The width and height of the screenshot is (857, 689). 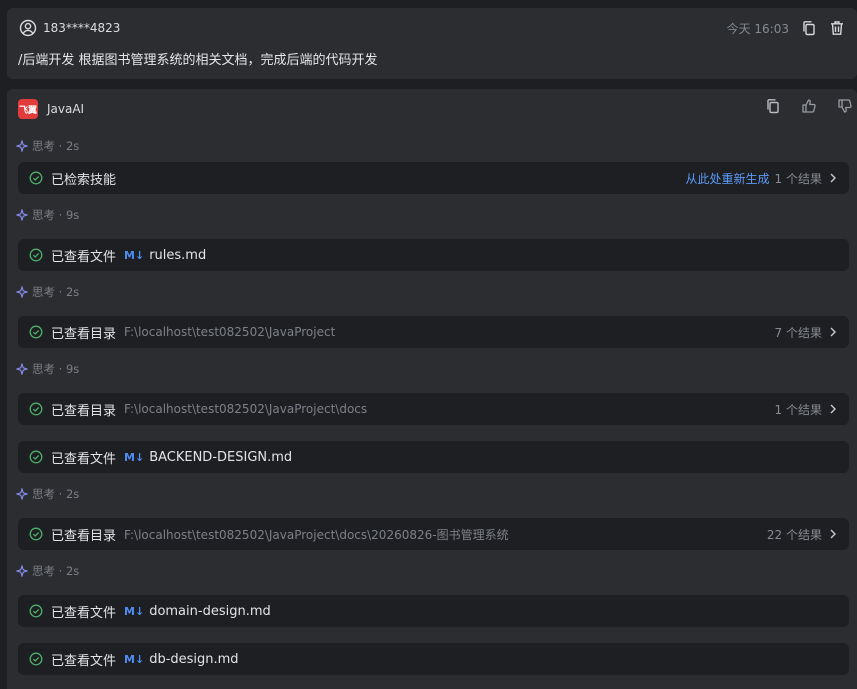 What do you see at coordinates (798, 332) in the screenshot?
I see `result-count: 7 个结果` at bounding box center [798, 332].